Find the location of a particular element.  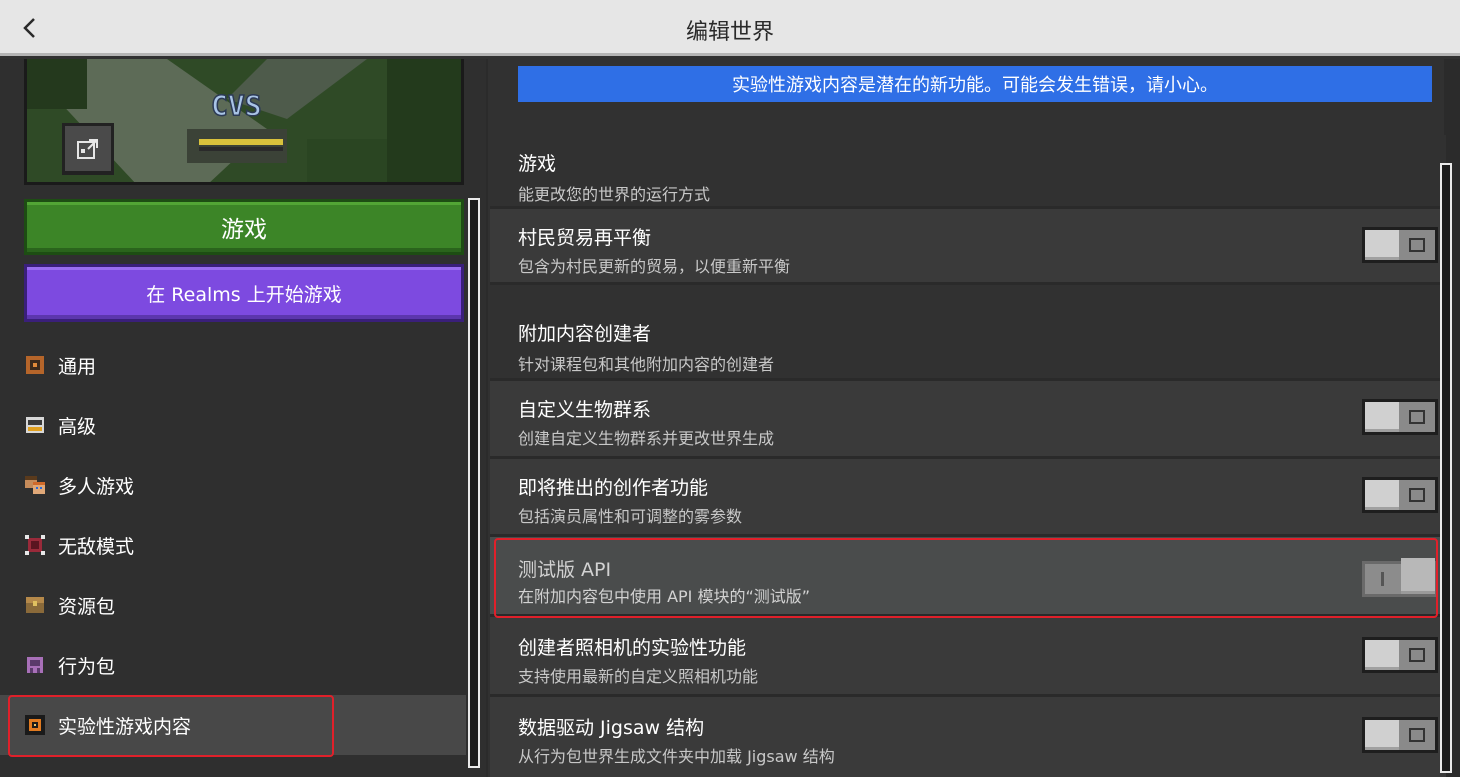

sidebar-item-cheats: 无敌模式 is located at coordinates (233, 545).